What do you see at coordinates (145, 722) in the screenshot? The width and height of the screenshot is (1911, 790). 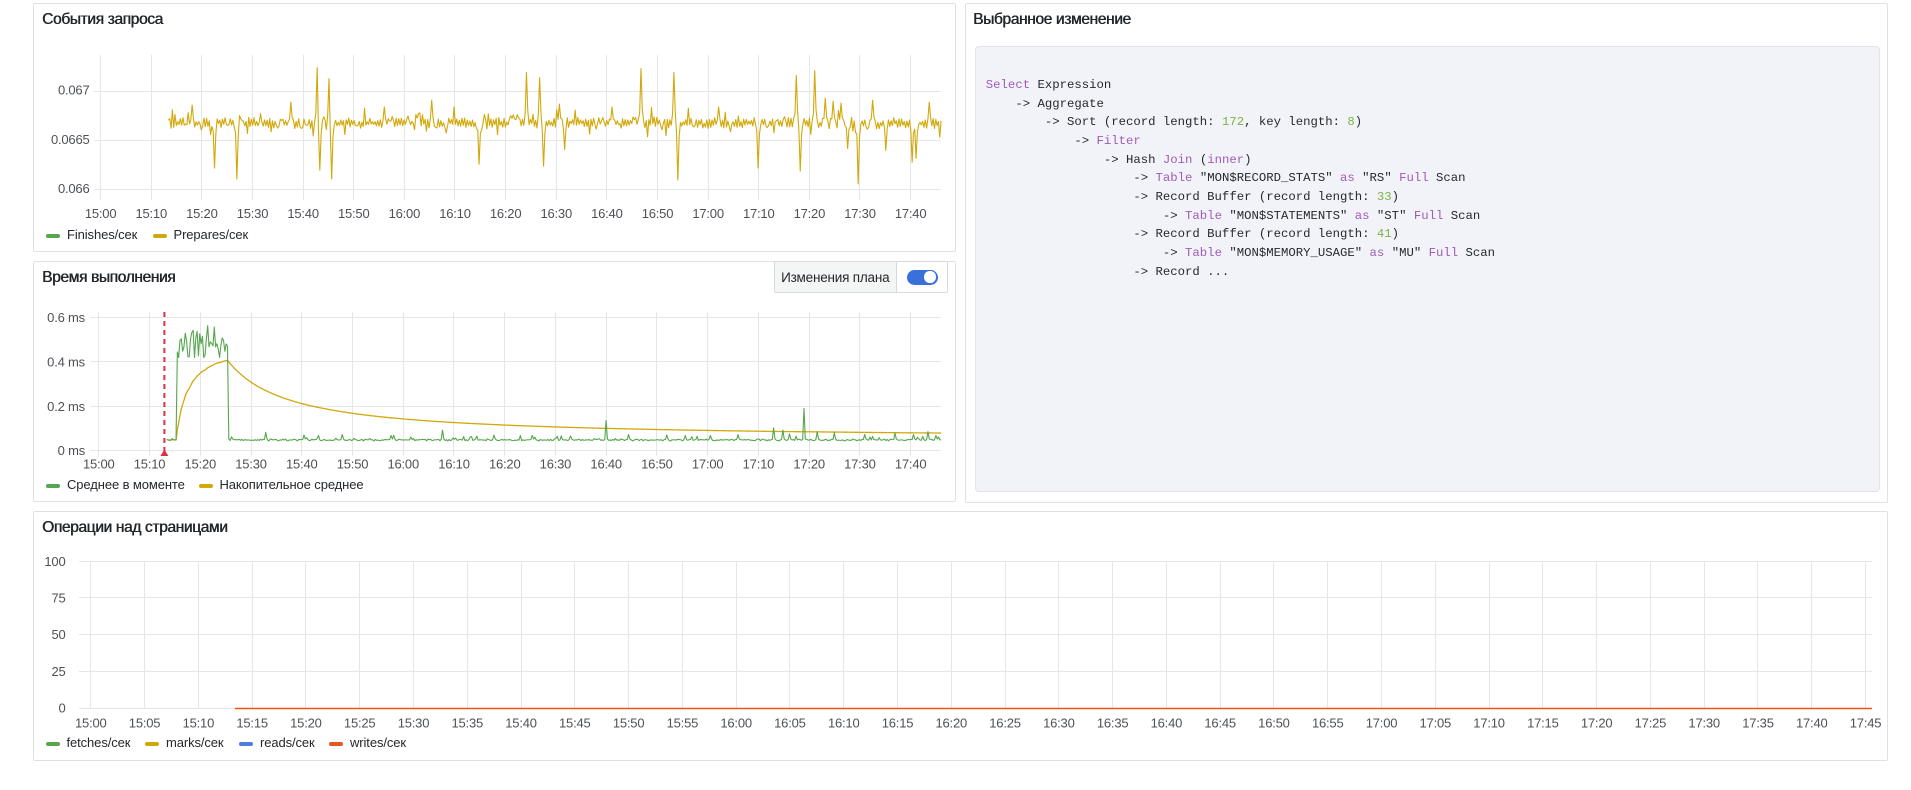 I see `svg-text: 15:05` at bounding box center [145, 722].